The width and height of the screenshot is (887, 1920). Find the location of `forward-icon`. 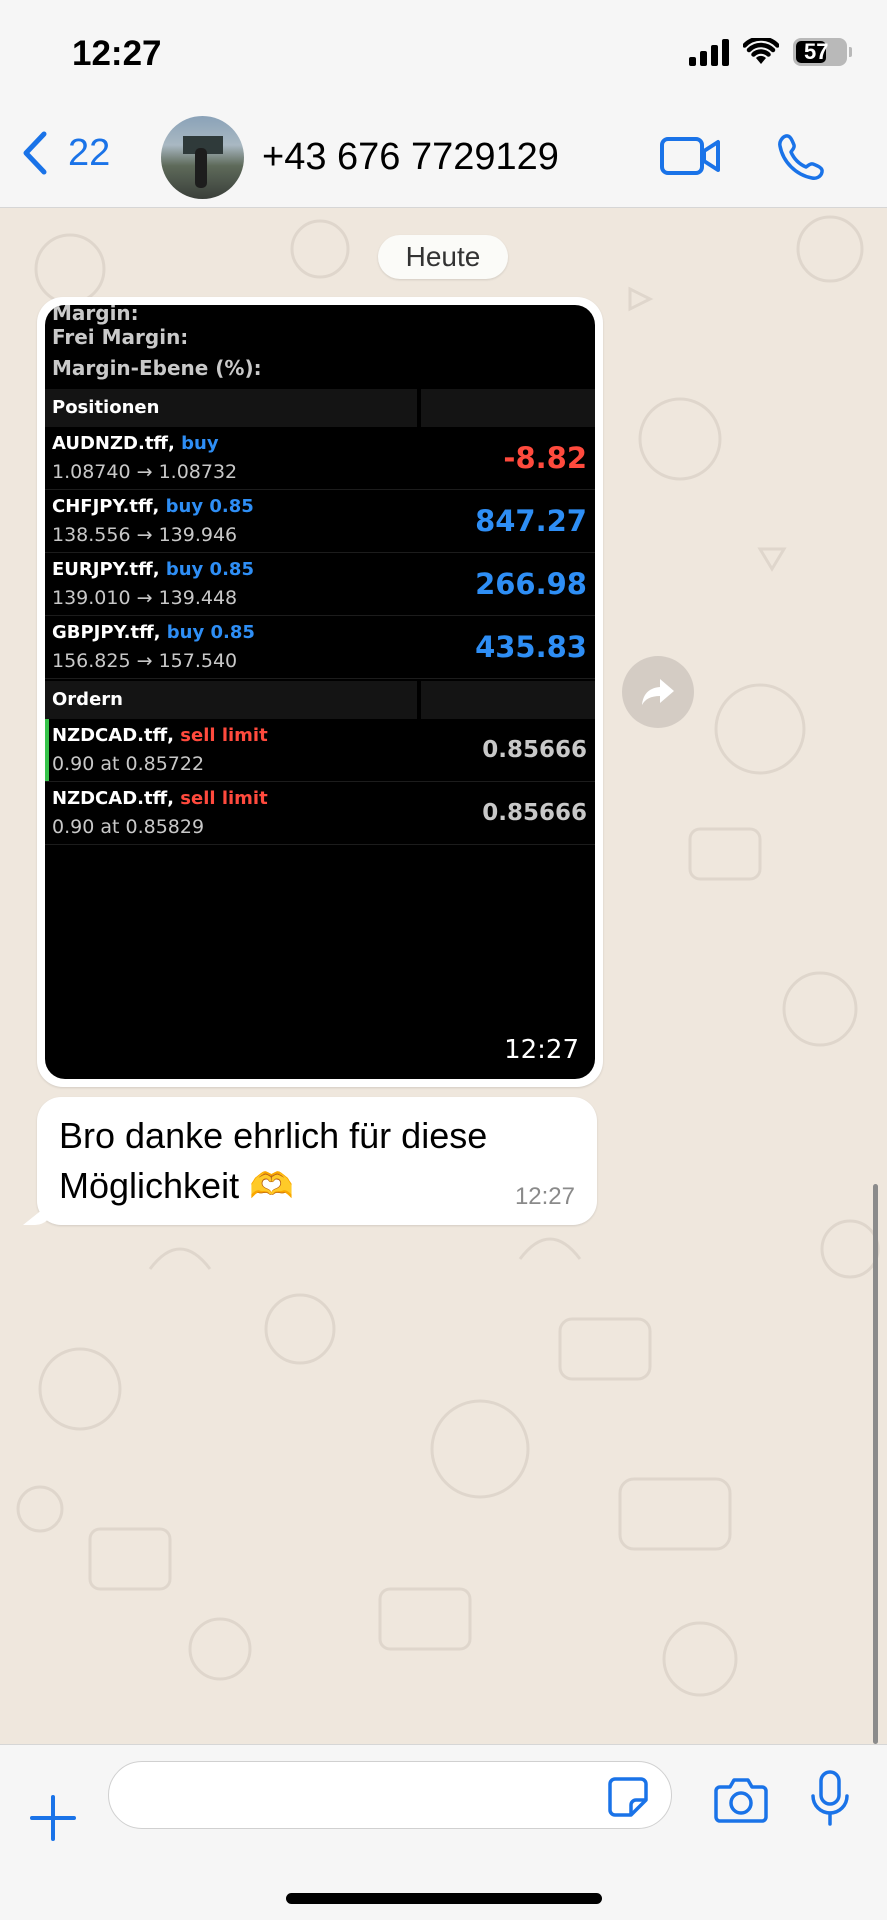

forward-icon is located at coordinates (658, 692).